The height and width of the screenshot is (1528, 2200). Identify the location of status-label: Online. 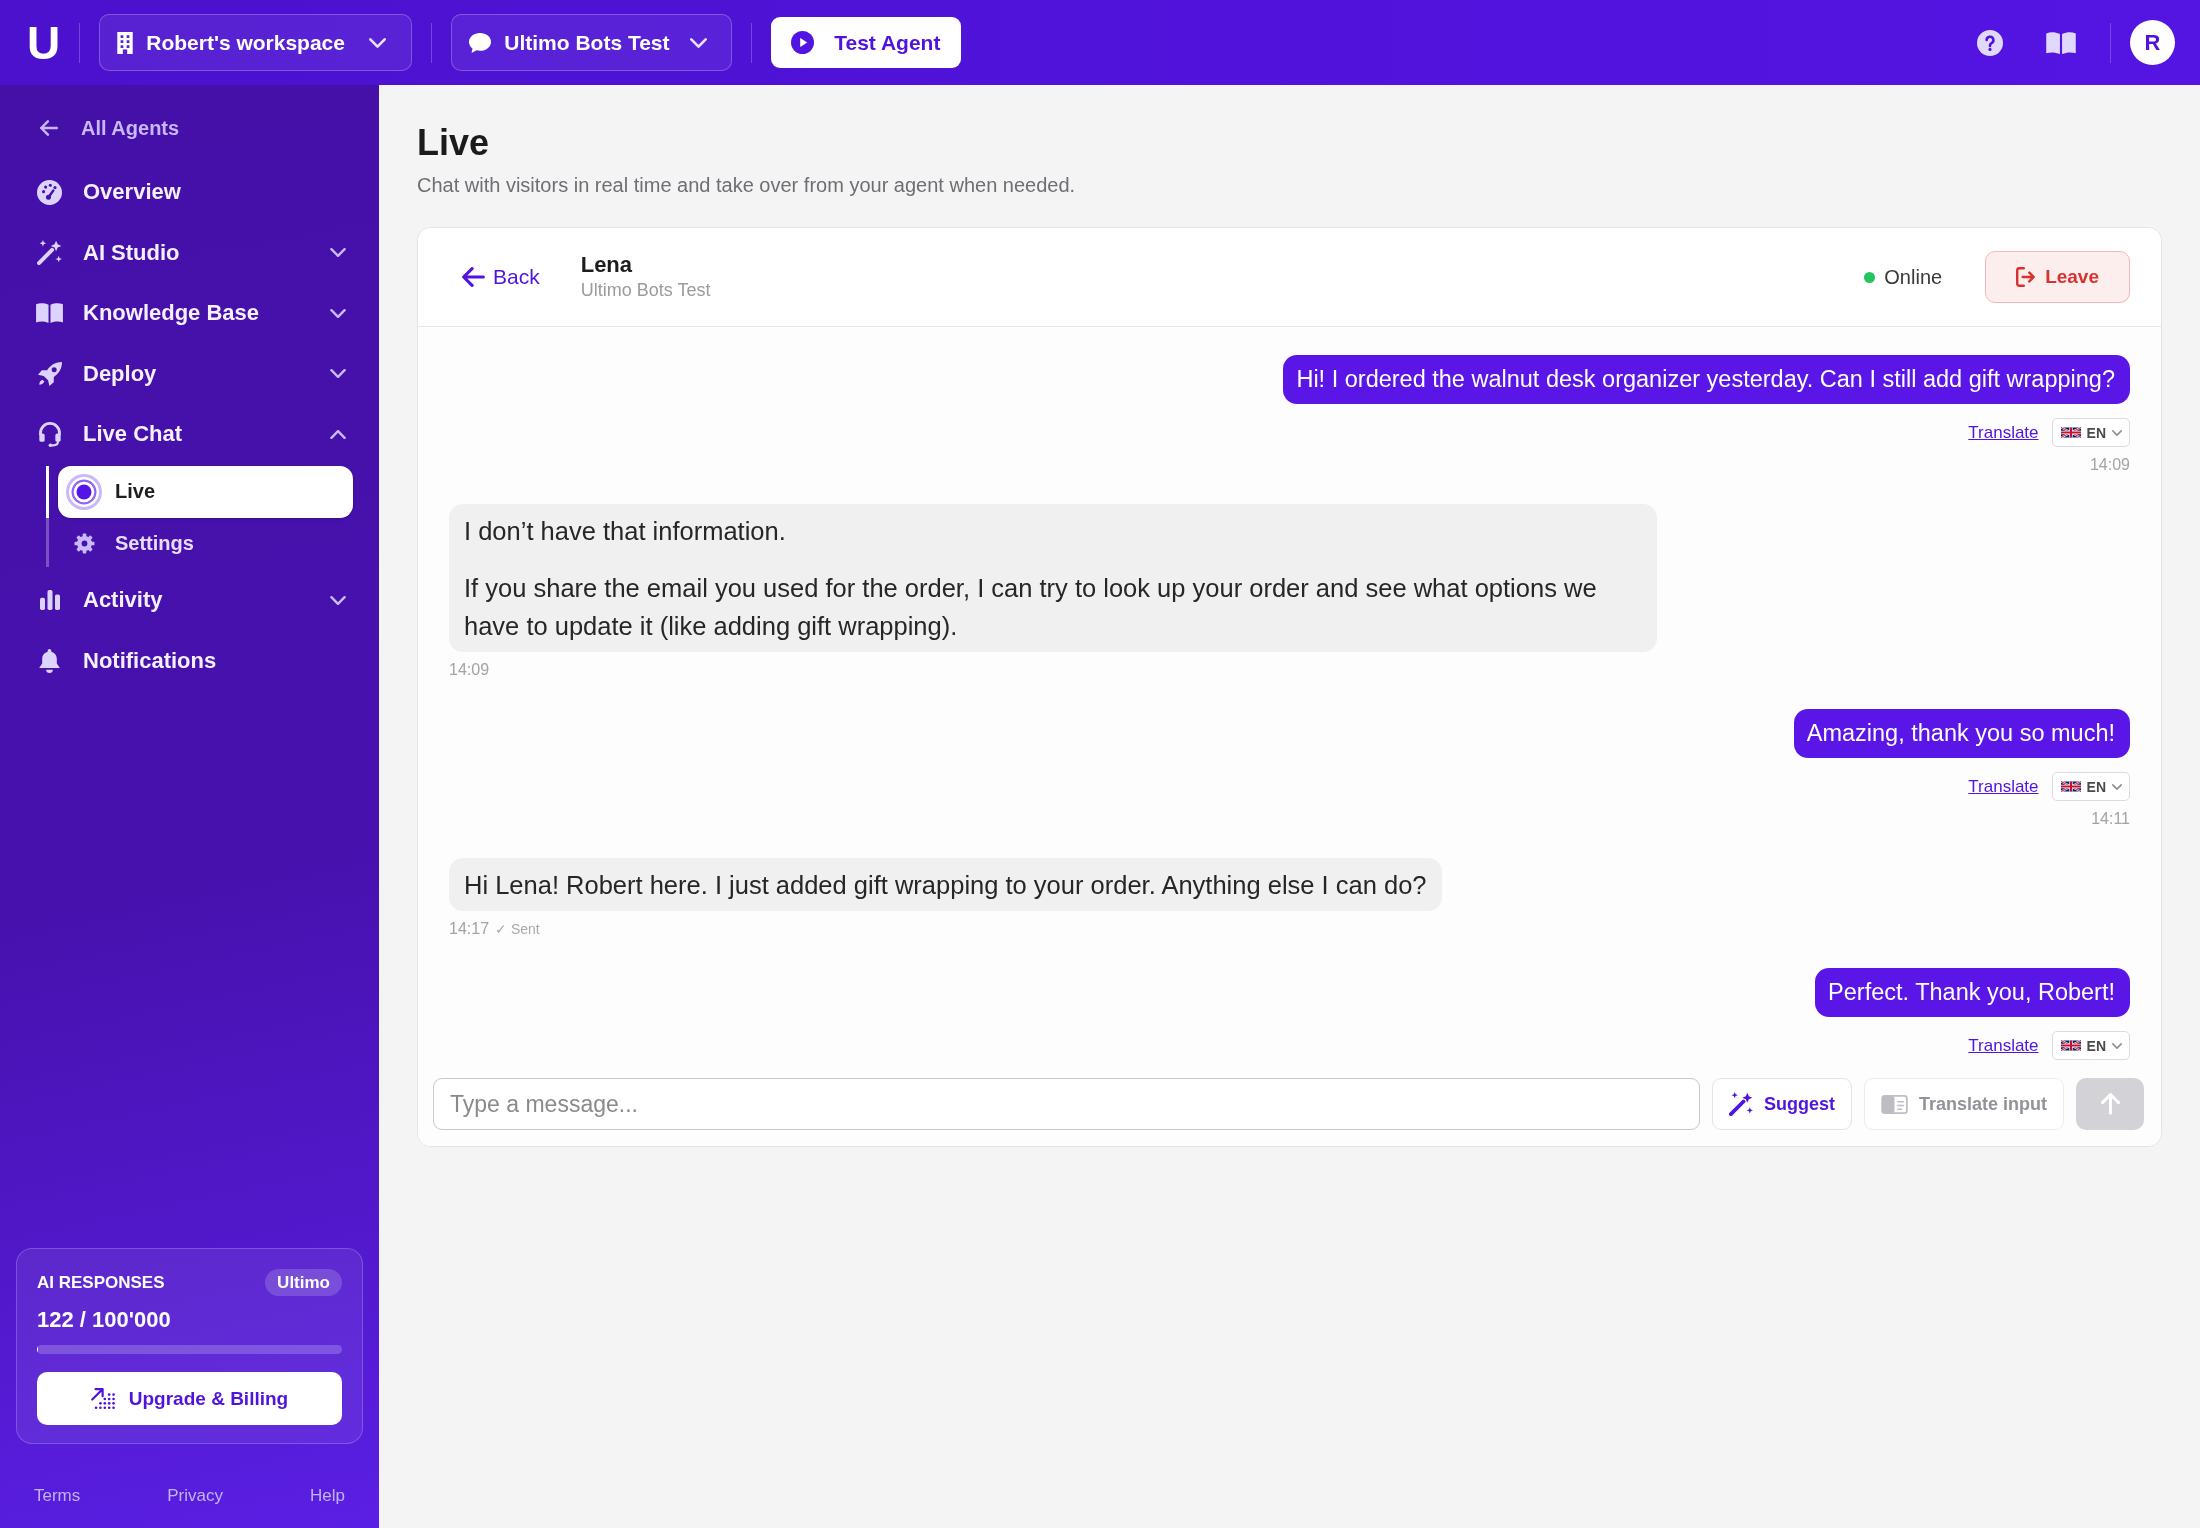
(1913, 277).